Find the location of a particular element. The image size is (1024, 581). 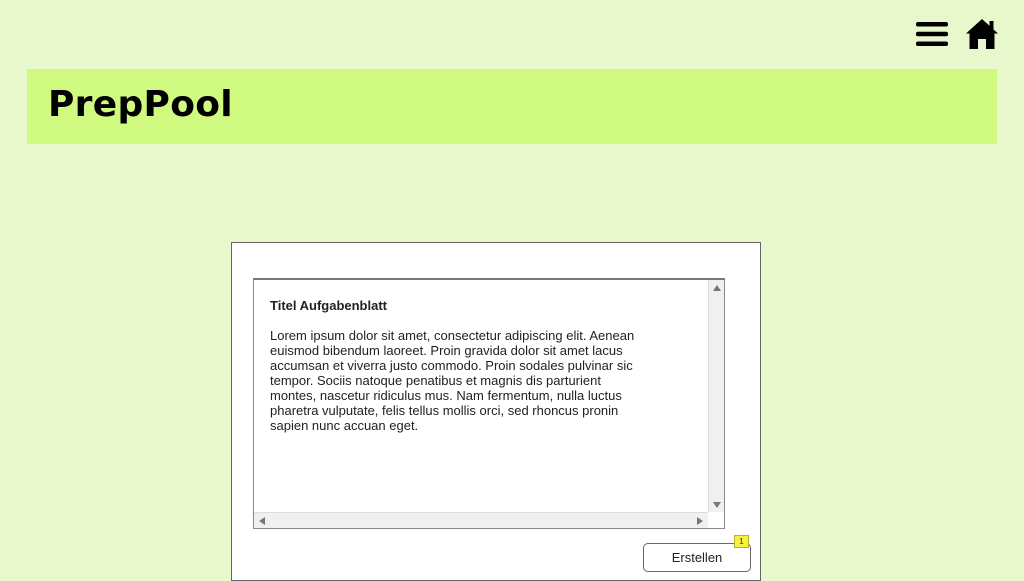

app-title: PrepPool is located at coordinates (140, 104).